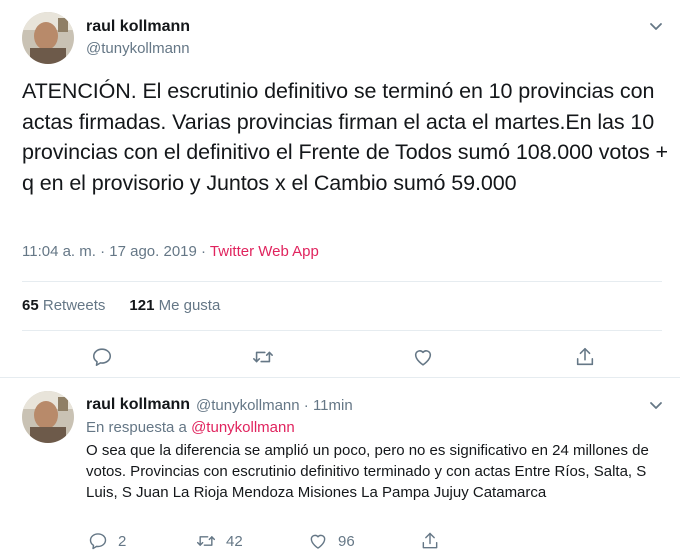  Describe the element at coordinates (331, 541) in the screenshot. I see `like-button: 96` at that location.